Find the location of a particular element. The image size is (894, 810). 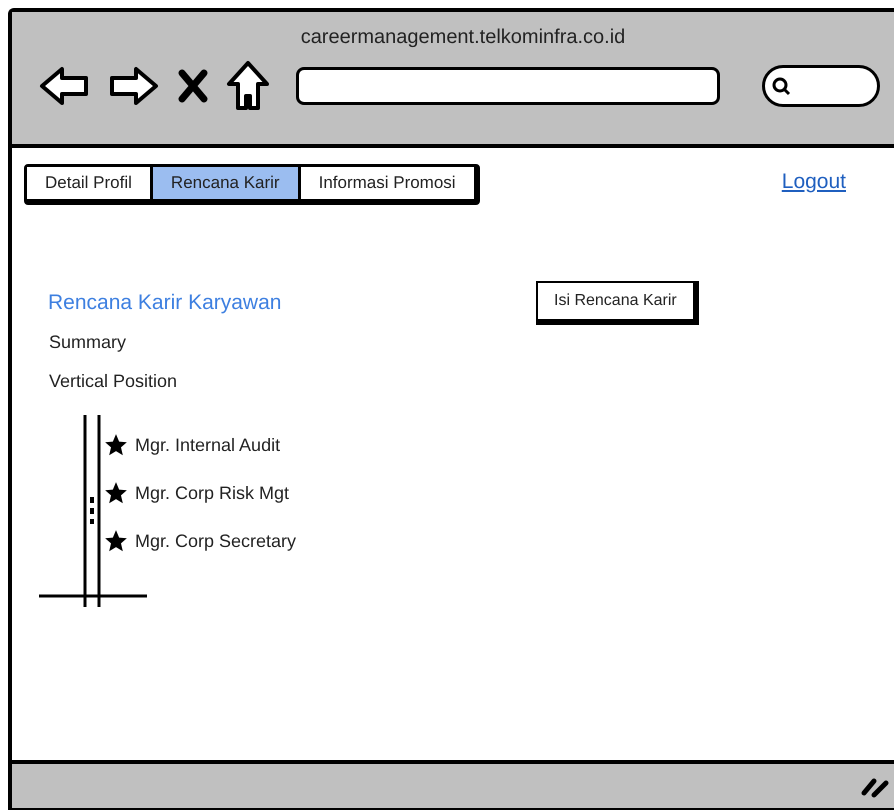

address-field is located at coordinates (508, 86).